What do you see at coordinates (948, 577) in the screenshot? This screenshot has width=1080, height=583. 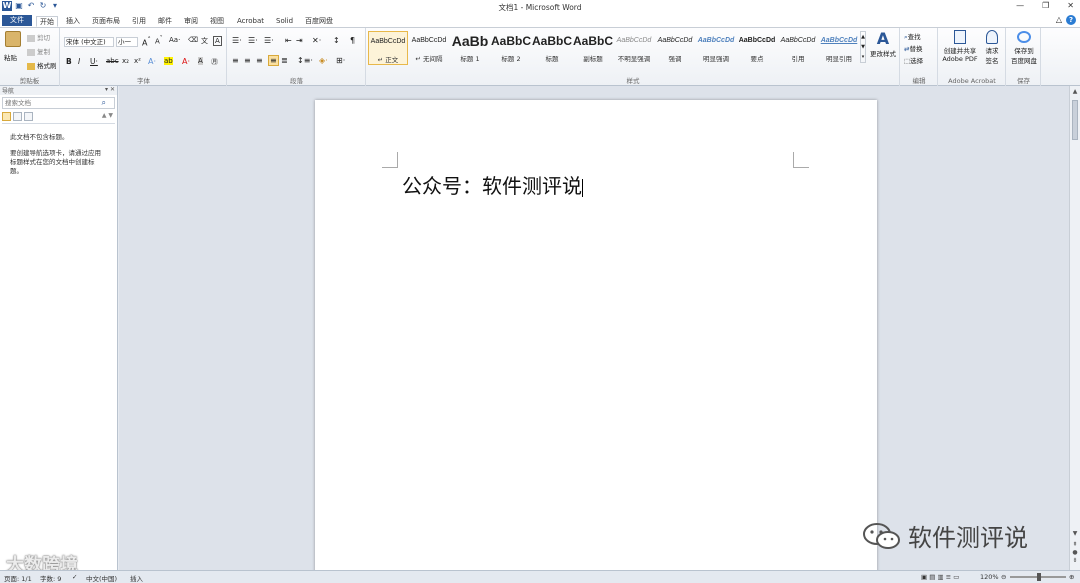 I see `outline-icon: ≡` at bounding box center [948, 577].